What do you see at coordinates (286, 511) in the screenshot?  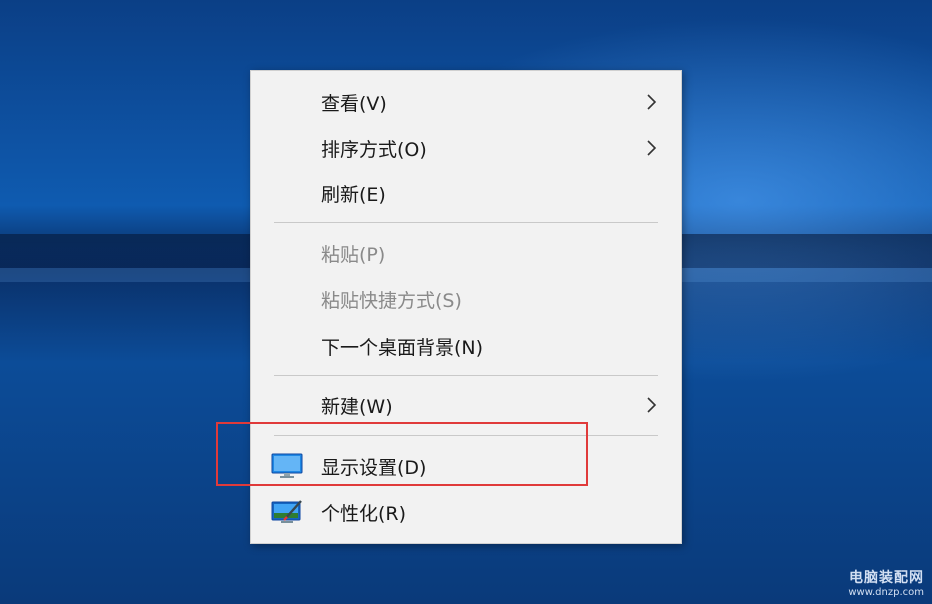 I see `personalize-icon` at bounding box center [286, 511].